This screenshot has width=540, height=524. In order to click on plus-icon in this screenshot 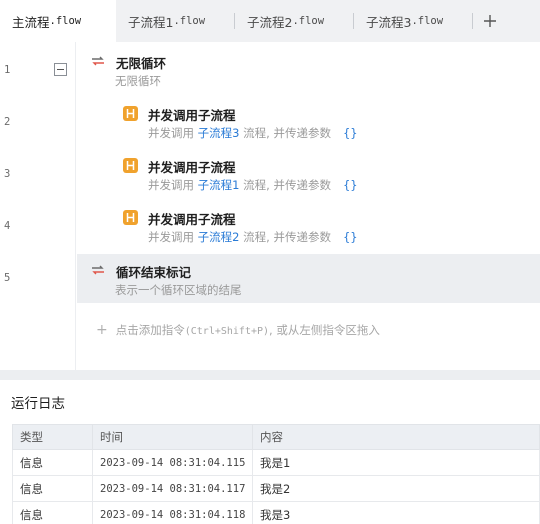, I will do `click(490, 21)`.